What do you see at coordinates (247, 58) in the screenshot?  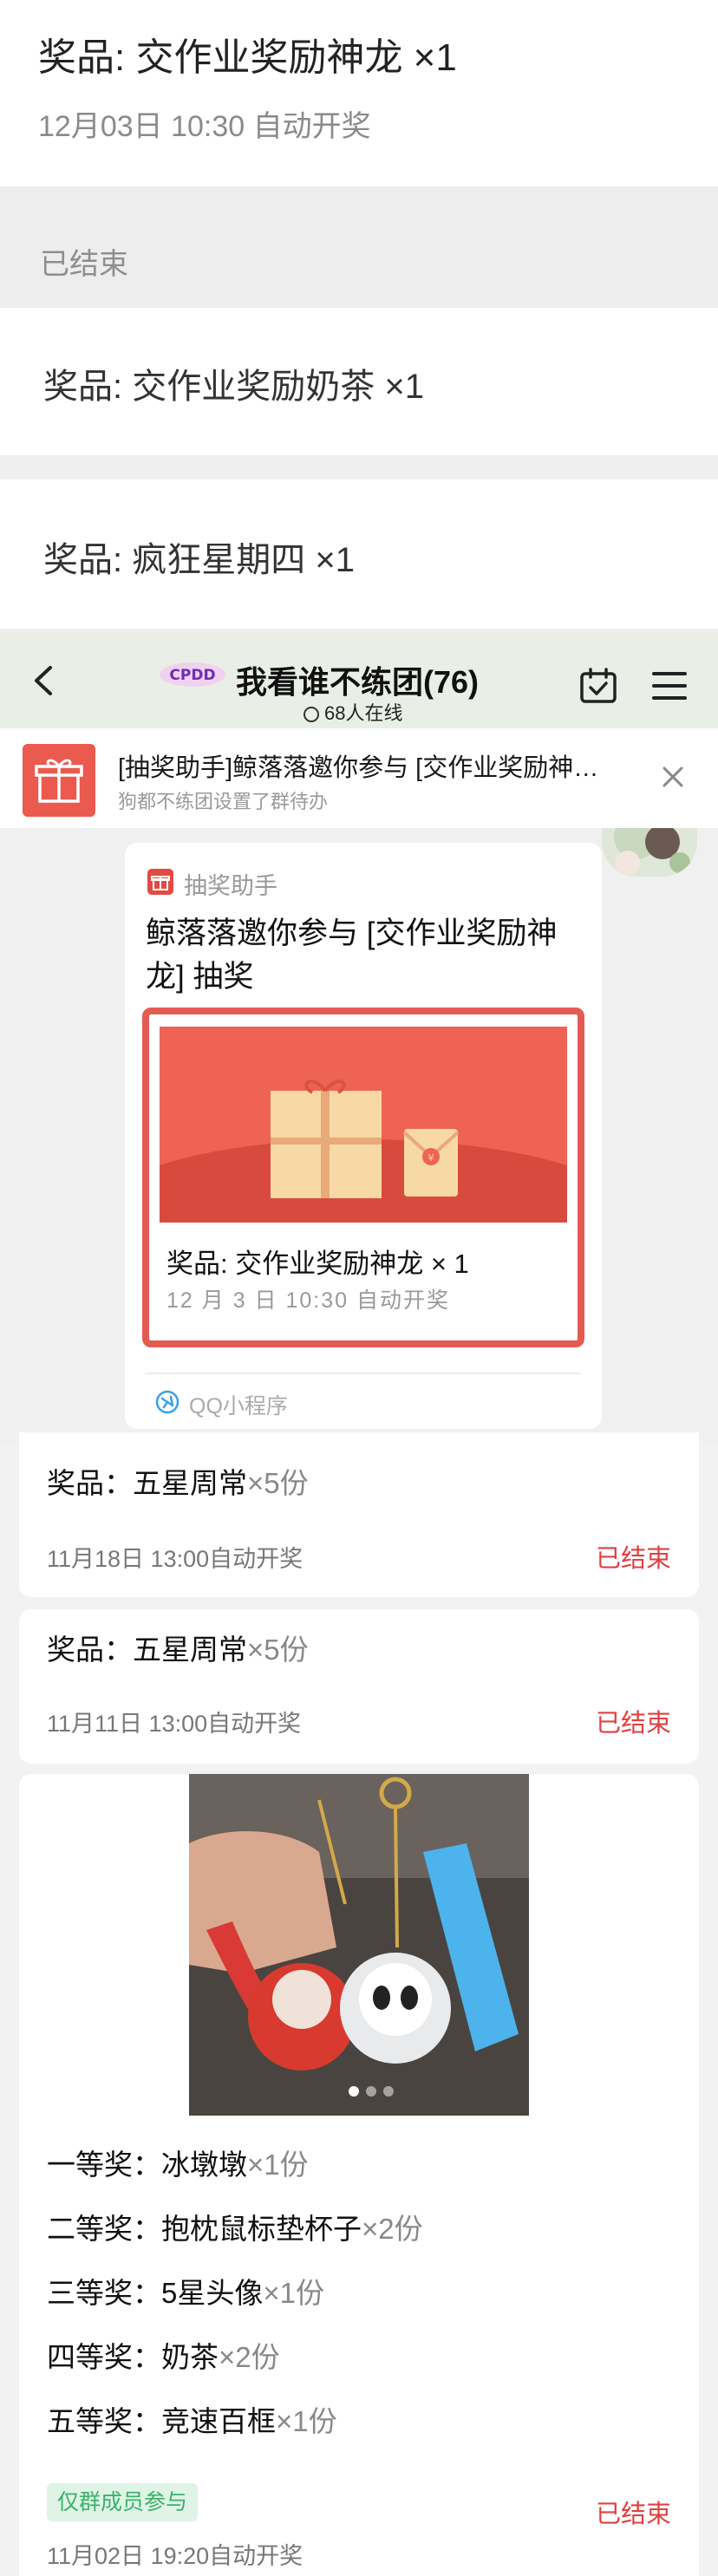 I see `current-prize-title: 奖品: 交作业奖励神龙 ×1` at bounding box center [247, 58].